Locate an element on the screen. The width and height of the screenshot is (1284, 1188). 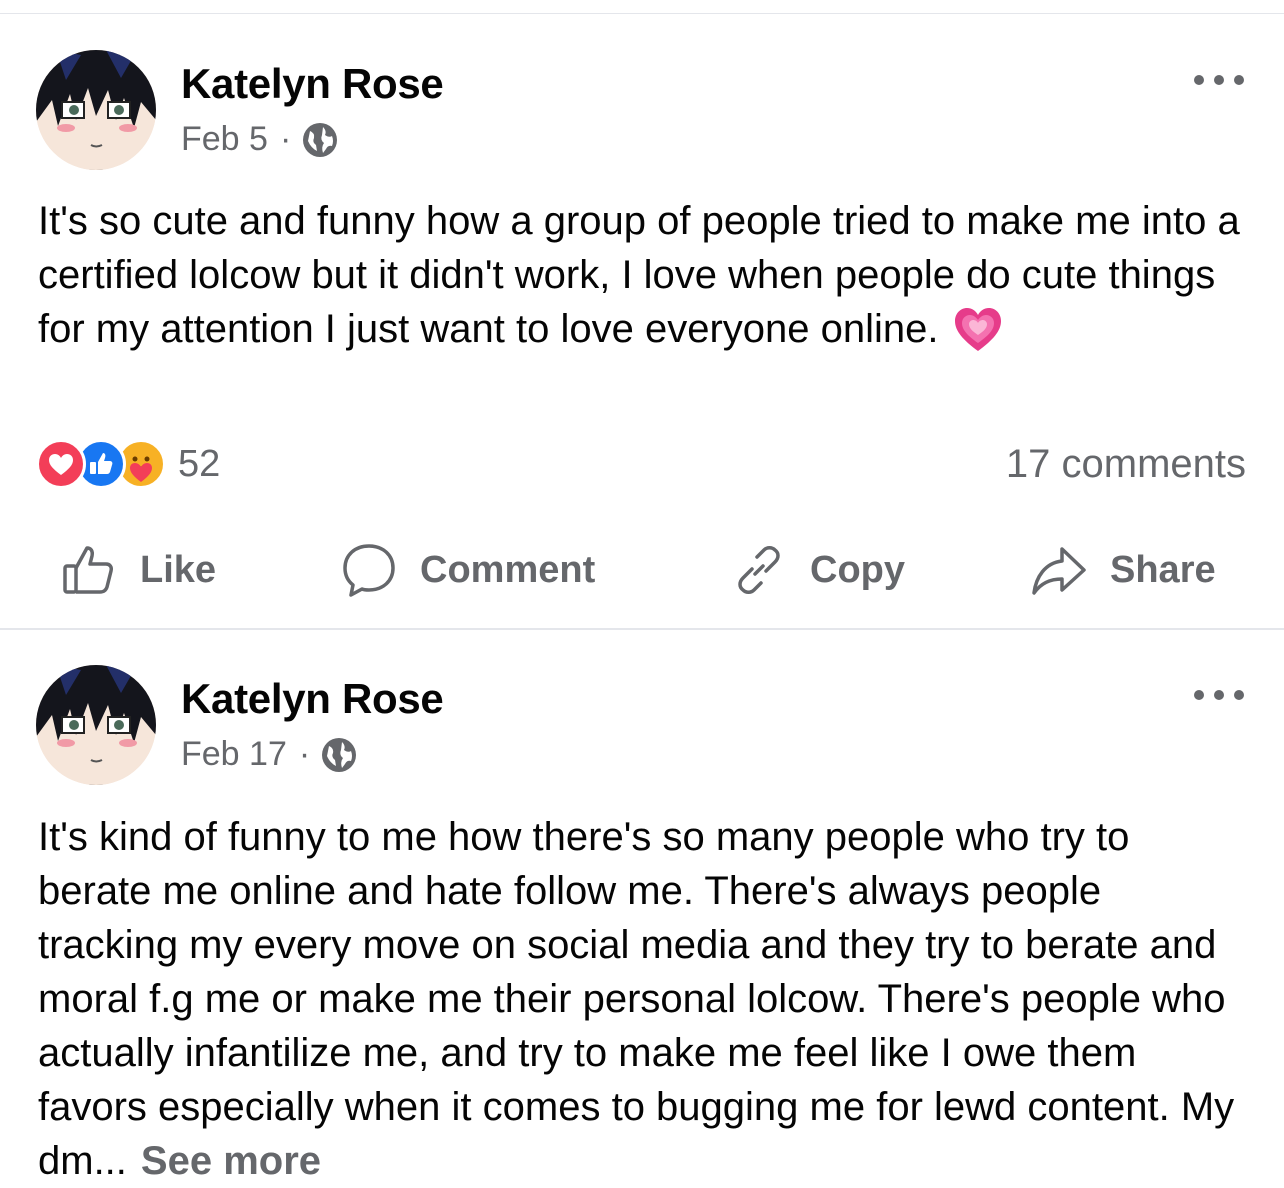
post-meta: Feb 17 · is located at coordinates (269, 754).